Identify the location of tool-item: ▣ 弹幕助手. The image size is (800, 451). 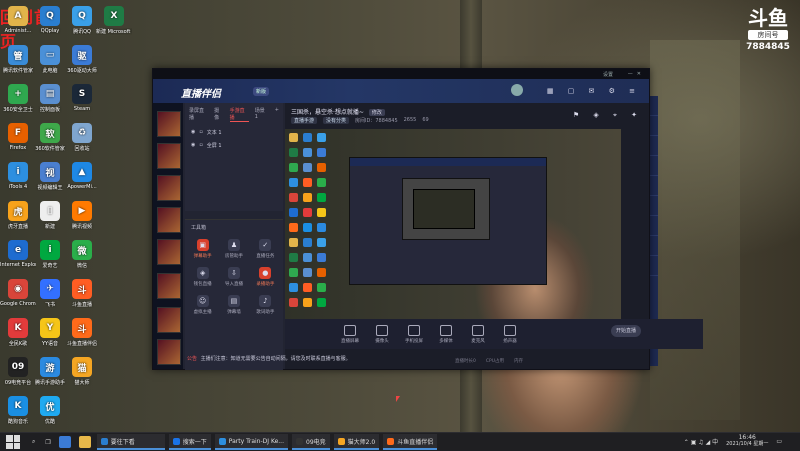
(202, 249).